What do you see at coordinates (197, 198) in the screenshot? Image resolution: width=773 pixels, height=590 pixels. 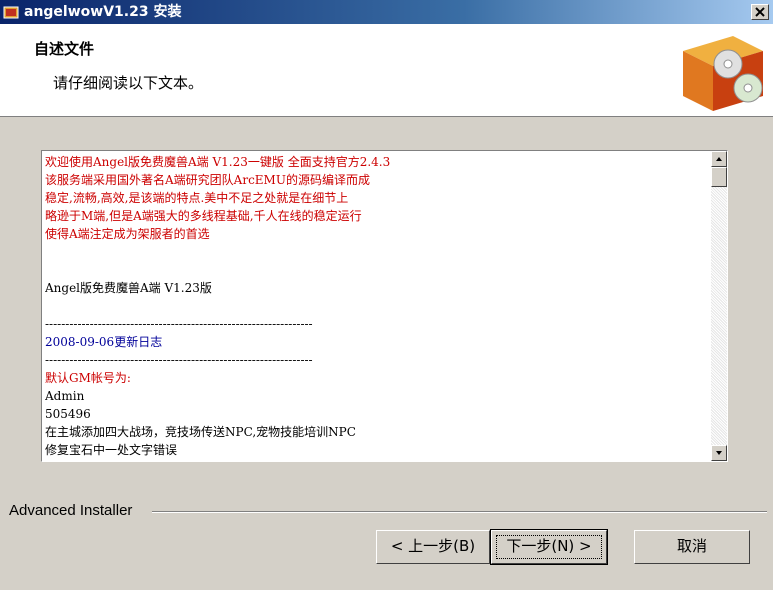 I see `readme-line: 稳定,流畅,高效,是该端的特点.美中不足之处就是在细节上` at bounding box center [197, 198].